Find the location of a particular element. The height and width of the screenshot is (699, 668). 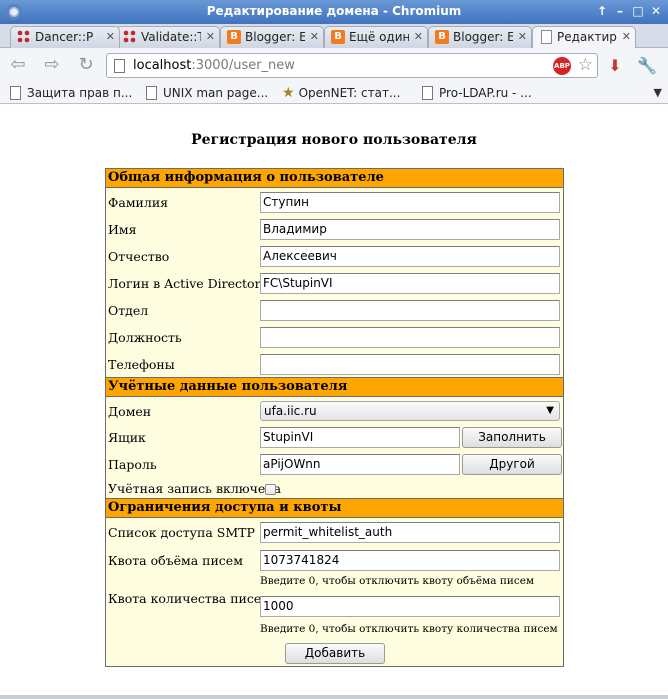

download-icon: ⬇ is located at coordinates (615, 66).